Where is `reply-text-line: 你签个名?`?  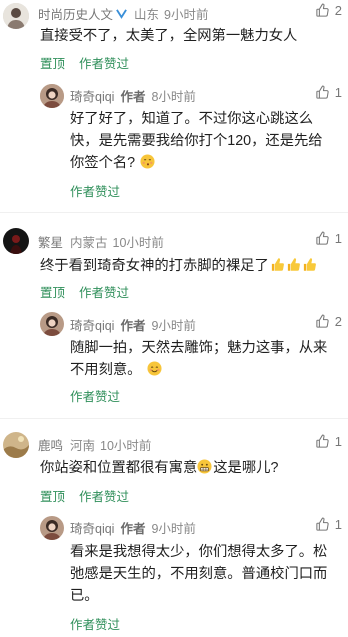 reply-text-line: 你签个名? is located at coordinates (205, 163).